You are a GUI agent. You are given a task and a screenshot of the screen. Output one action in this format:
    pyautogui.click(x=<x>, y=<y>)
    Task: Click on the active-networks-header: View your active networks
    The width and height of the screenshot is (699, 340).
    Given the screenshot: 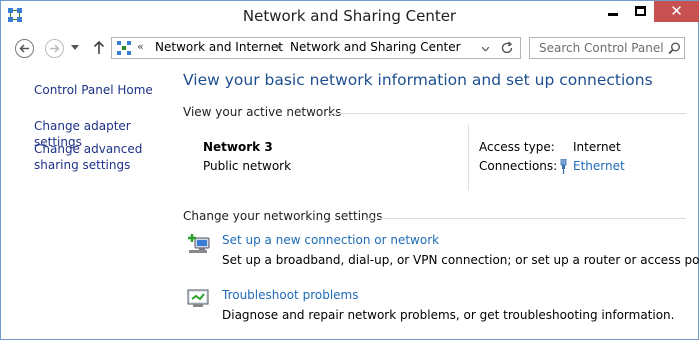 What is the action you would take?
    pyautogui.click(x=262, y=112)
    